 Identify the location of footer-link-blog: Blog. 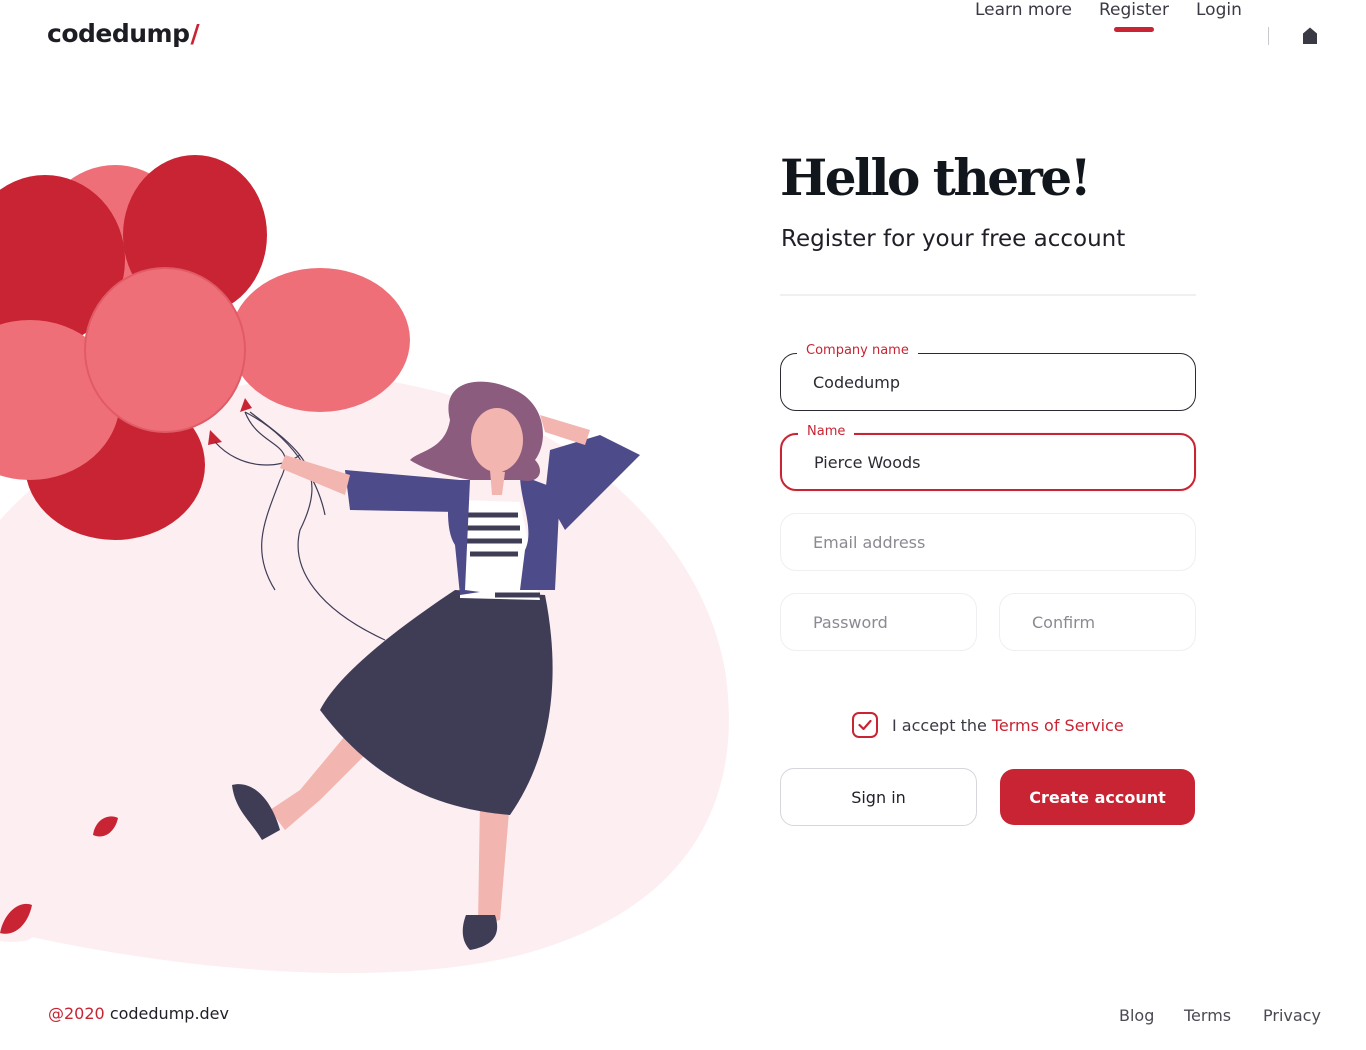
(1136, 1015).